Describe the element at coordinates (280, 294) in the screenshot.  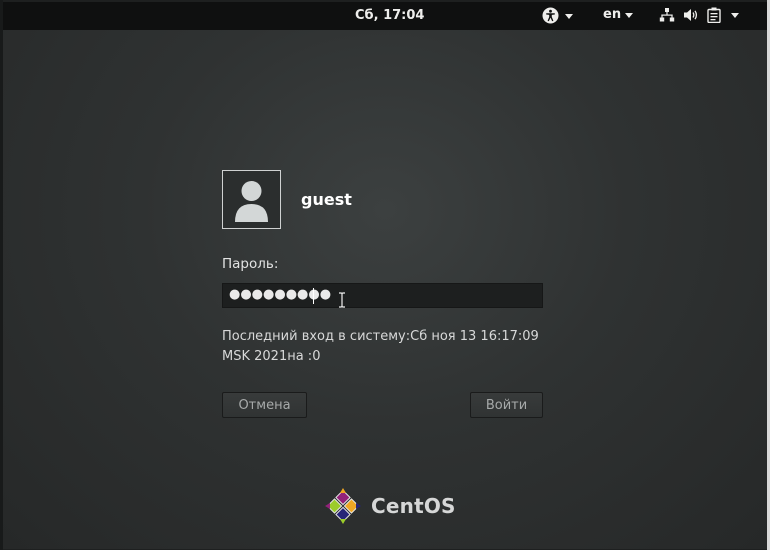
I see `password-value: ●●●●●●●●●` at that location.